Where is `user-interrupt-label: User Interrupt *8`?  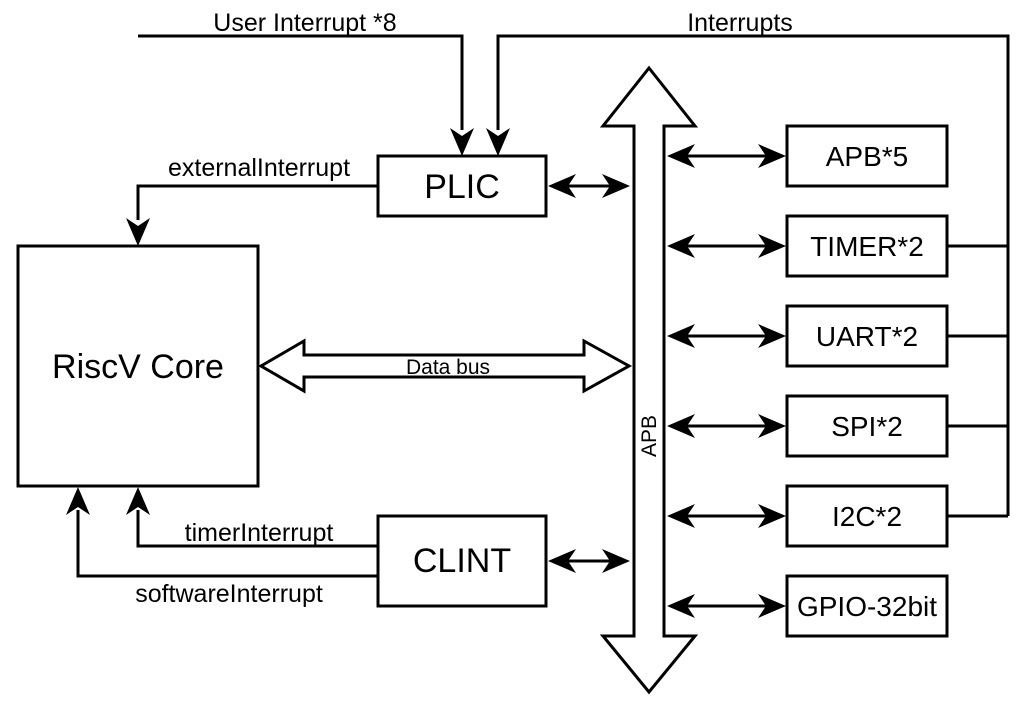 user-interrupt-label: User Interrupt *8 is located at coordinates (304, 23).